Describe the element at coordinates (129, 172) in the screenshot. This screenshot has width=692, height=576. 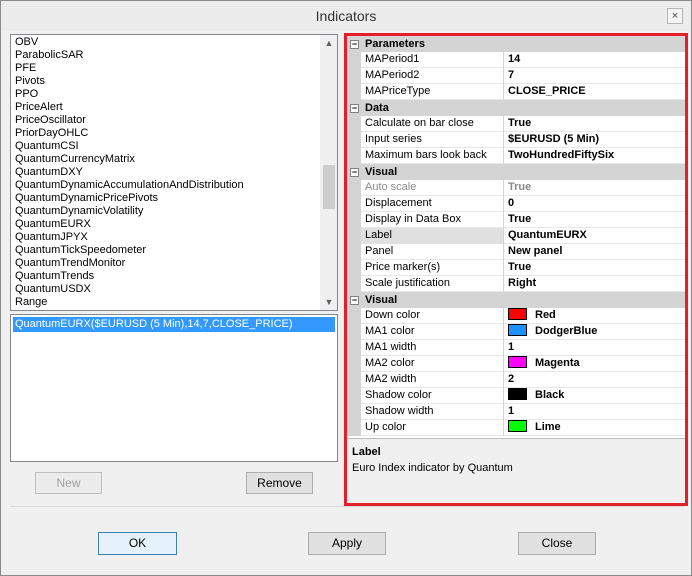
I see `list-item: QuantumDXY` at that location.